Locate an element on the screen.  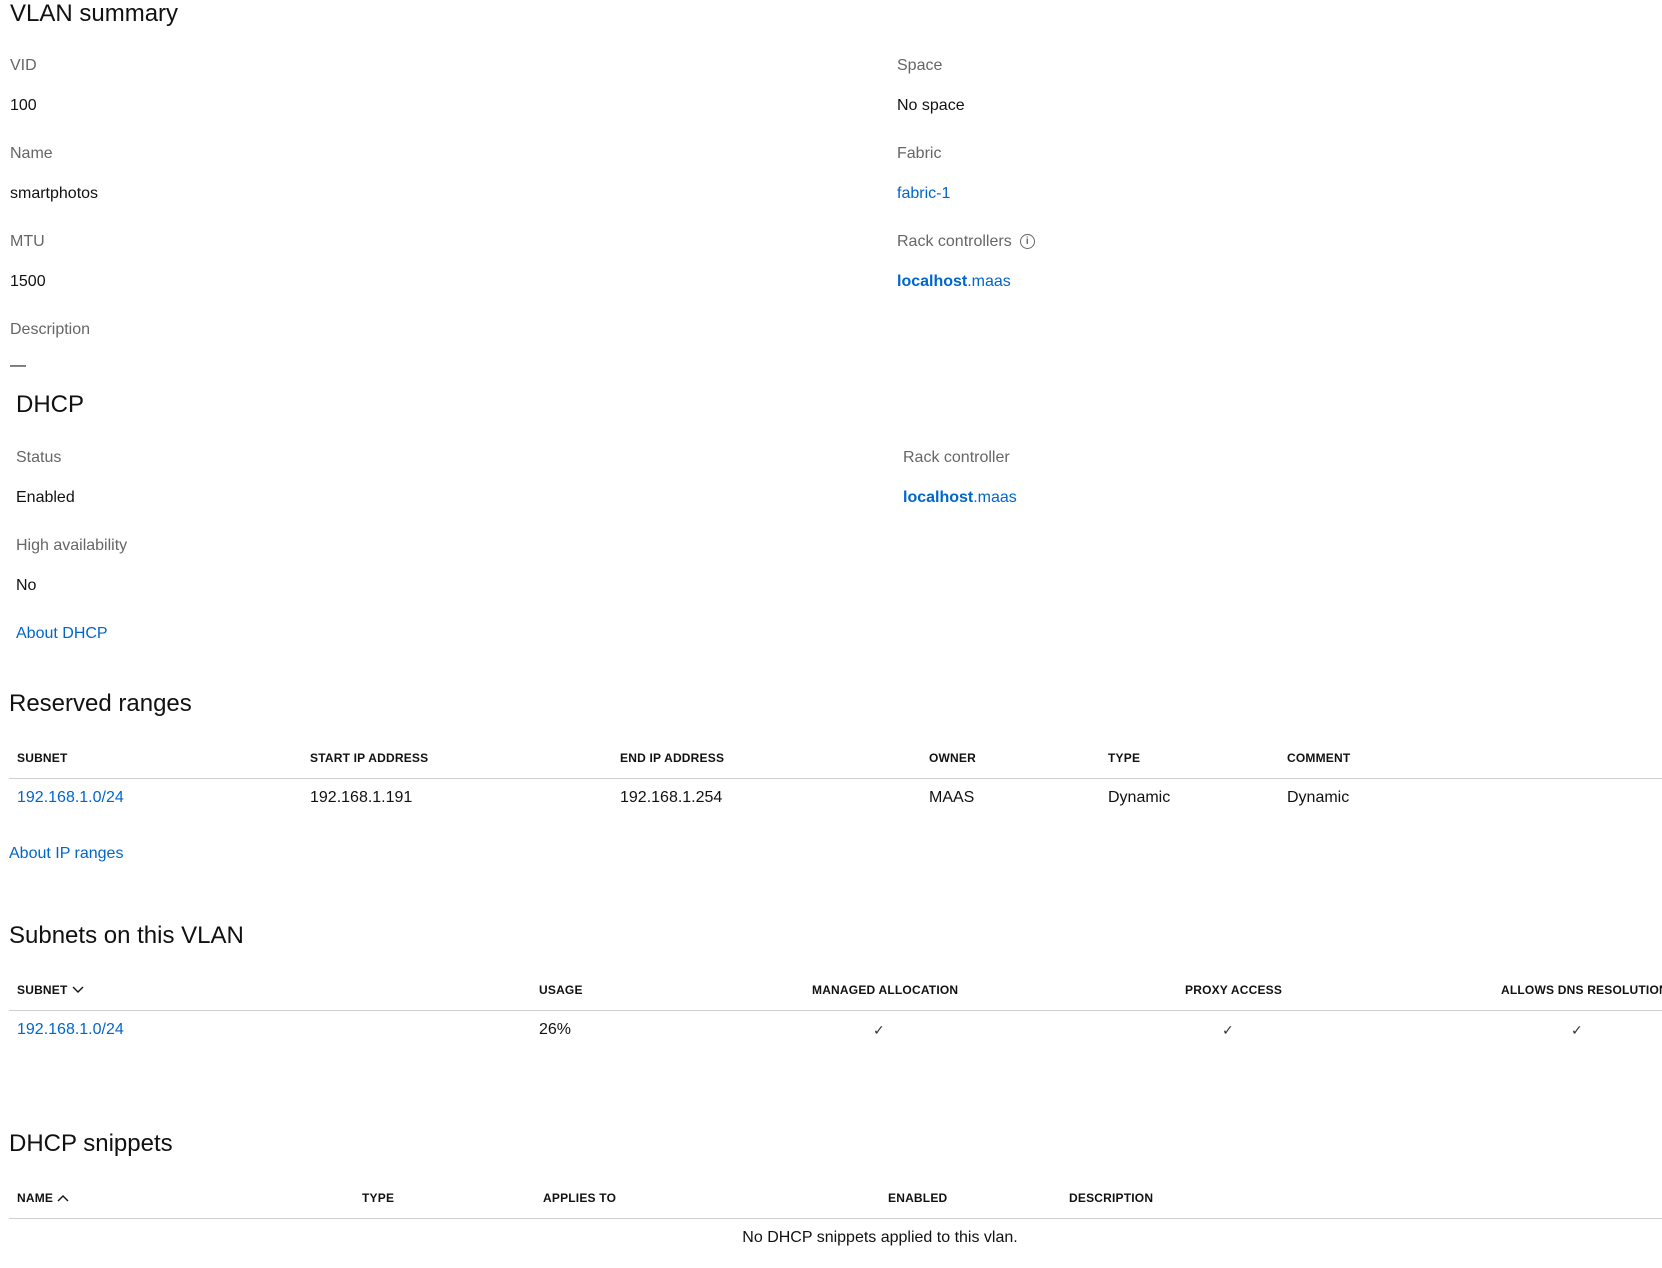
vlan-summary-title: VLAN summary is located at coordinates (94, 13).